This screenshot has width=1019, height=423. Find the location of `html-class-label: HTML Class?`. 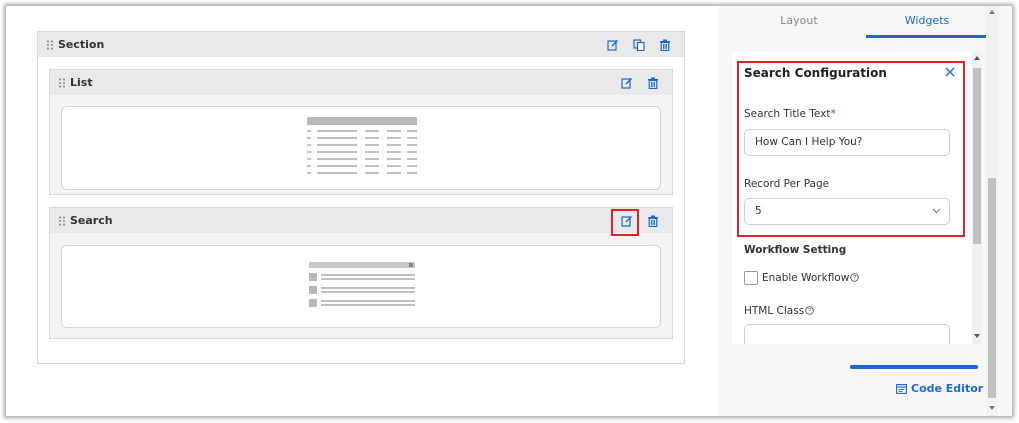

html-class-label: HTML Class? is located at coordinates (779, 311).